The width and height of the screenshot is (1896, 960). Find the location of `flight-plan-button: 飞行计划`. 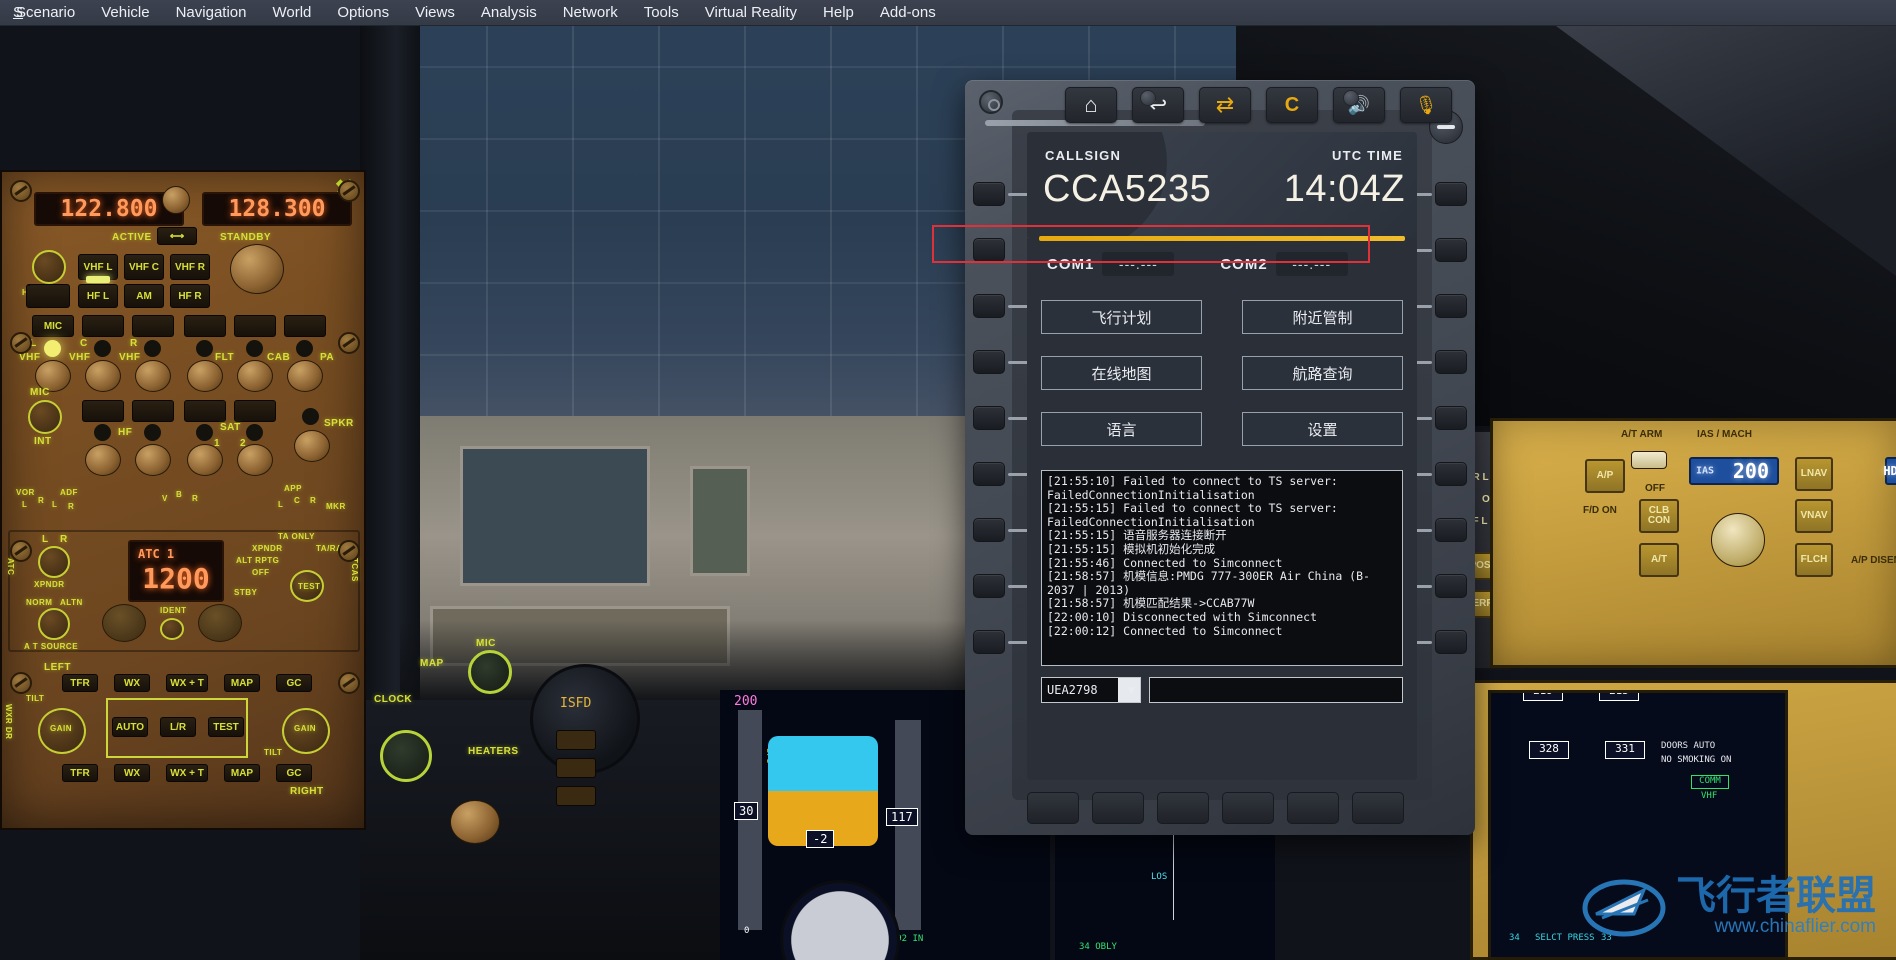

flight-plan-button: 飞行计划 is located at coordinates (1121, 317).